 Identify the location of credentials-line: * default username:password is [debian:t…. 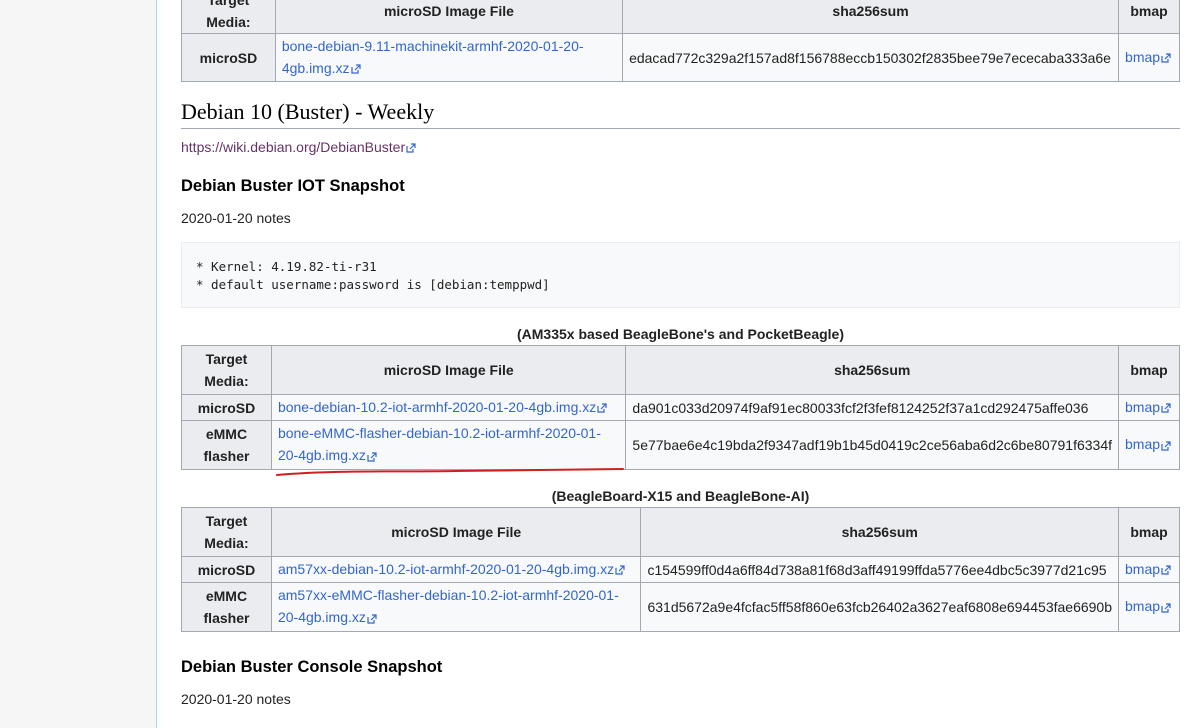
(373, 284).